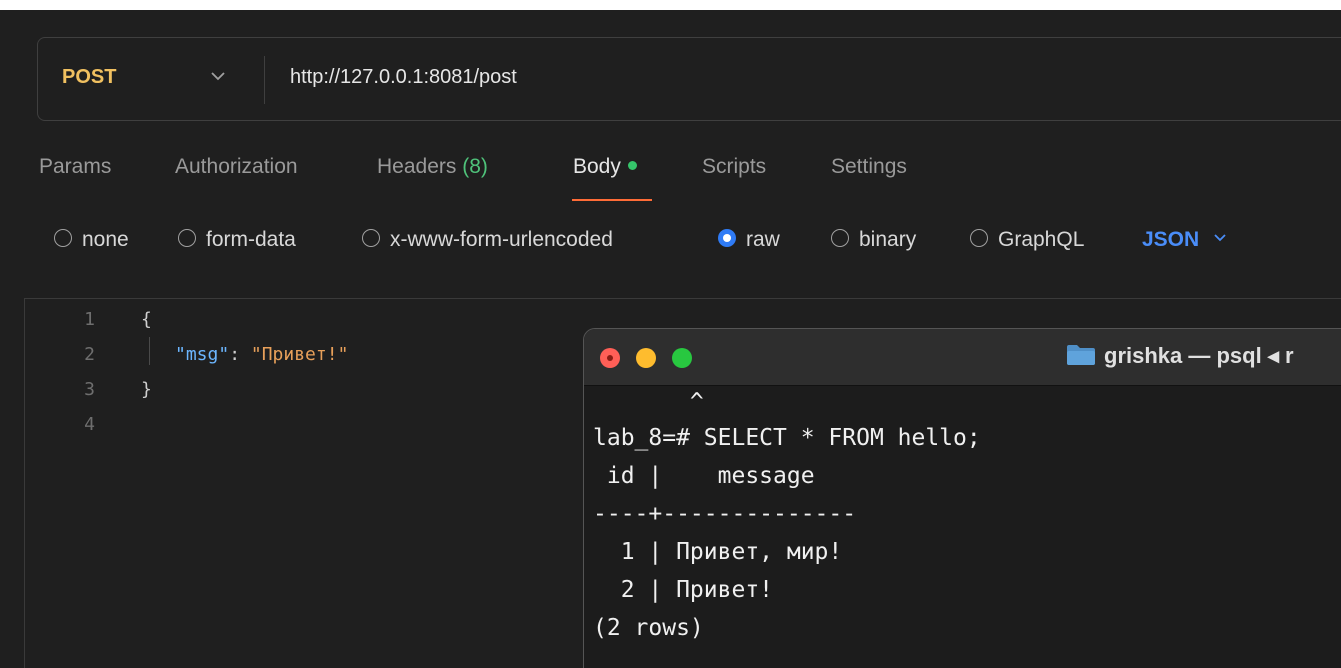  Describe the element at coordinates (646, 358) in the screenshot. I see `minimize-window-icon` at that location.